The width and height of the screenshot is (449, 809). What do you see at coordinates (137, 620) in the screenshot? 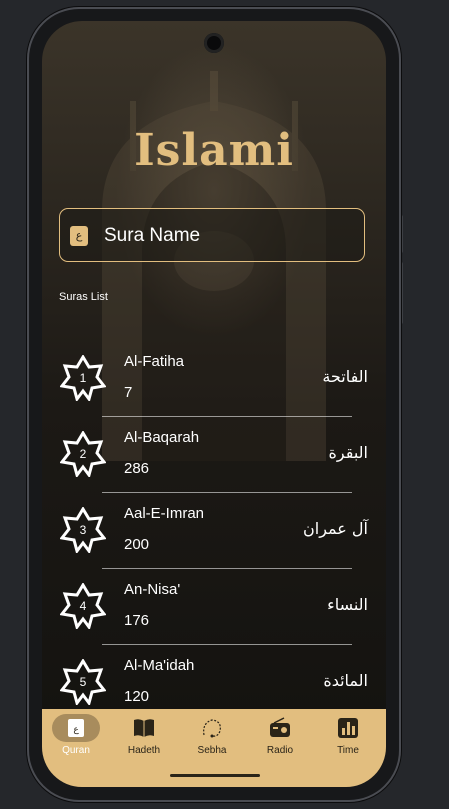
I see `sura-verses: 176` at bounding box center [137, 620].